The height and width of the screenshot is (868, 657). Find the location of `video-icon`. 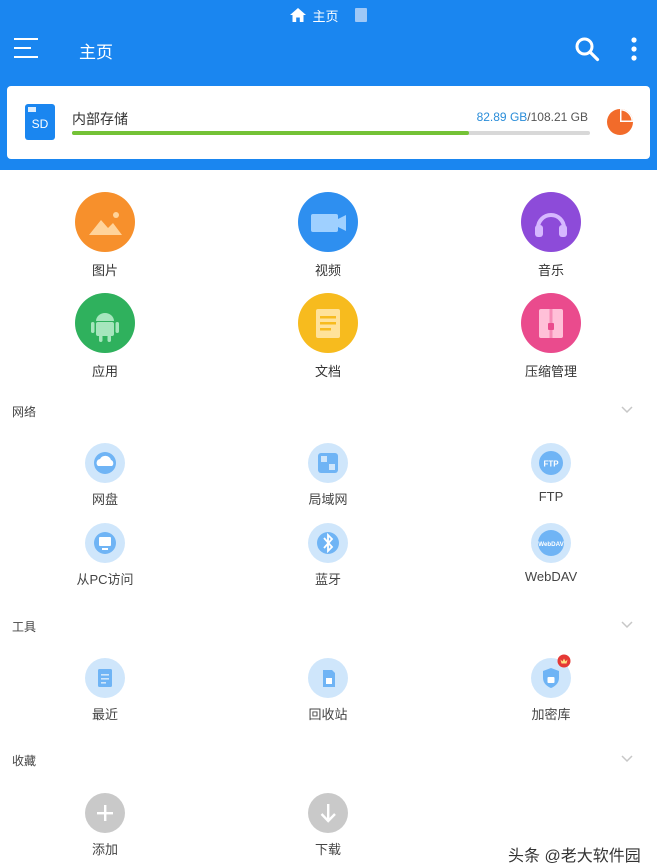

video-icon is located at coordinates (328, 222).